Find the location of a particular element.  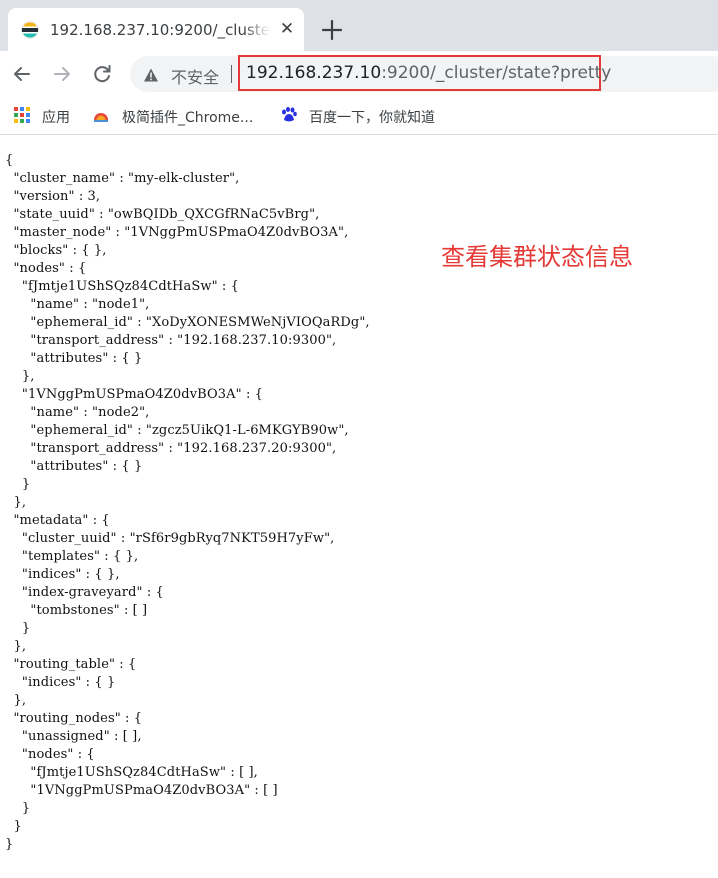

omnibox-separator is located at coordinates (231, 74).